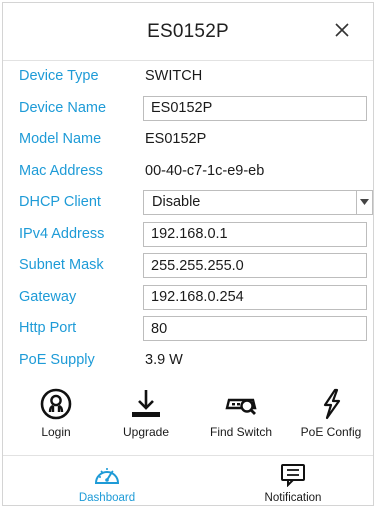 The height and width of the screenshot is (508, 376). What do you see at coordinates (331, 432) in the screenshot?
I see `poe-config-label: PoE Config` at bounding box center [331, 432].